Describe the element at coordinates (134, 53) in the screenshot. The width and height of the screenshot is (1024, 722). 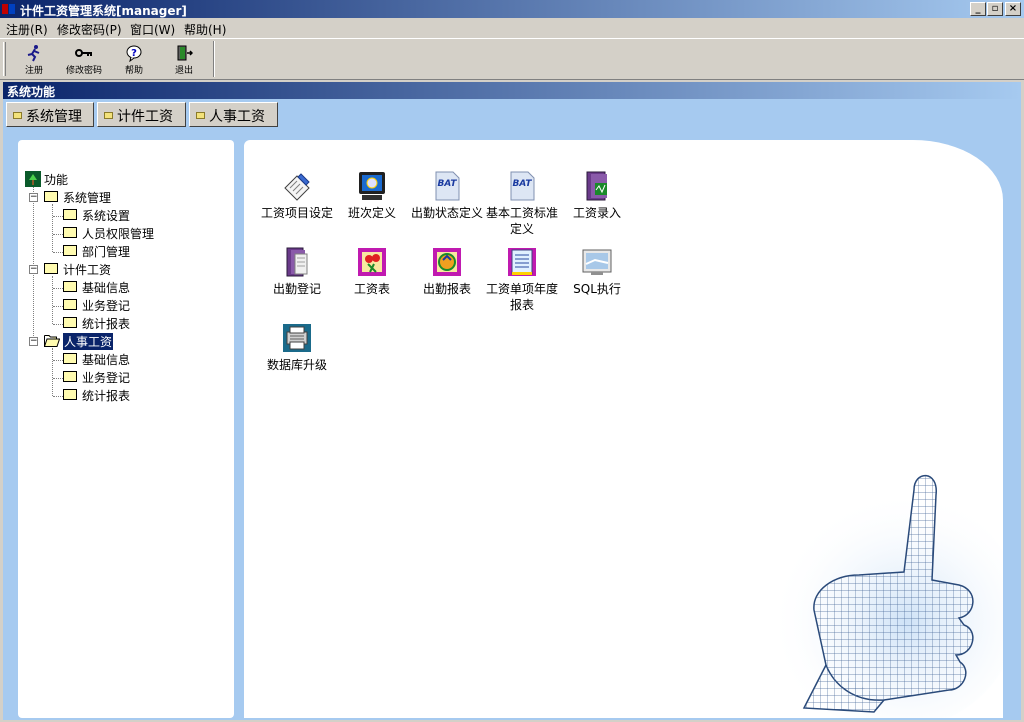
I see `help-question-icon: ?` at that location.